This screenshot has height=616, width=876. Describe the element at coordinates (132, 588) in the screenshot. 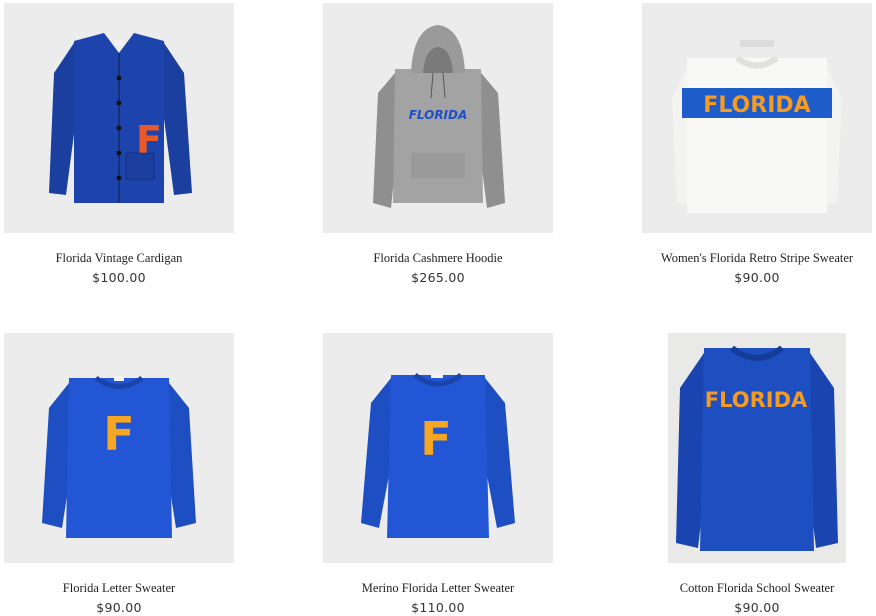

I see `product-name: Florida Letter Sweater` at that location.